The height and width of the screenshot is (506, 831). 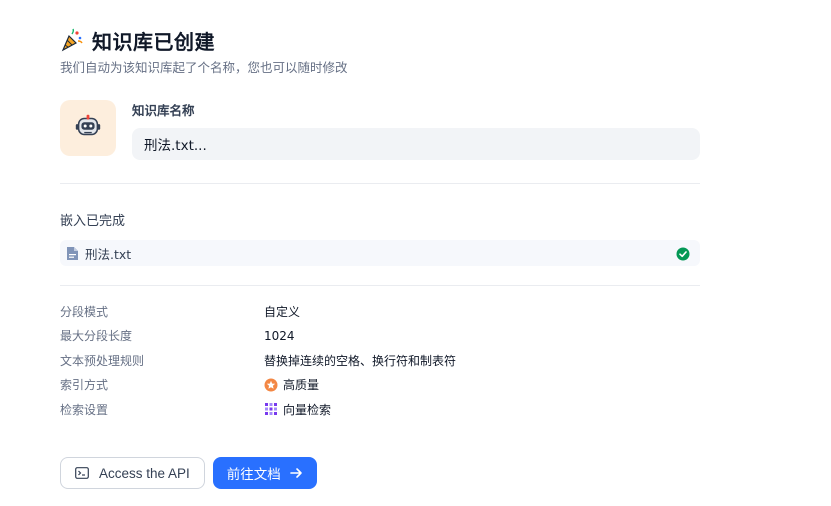 I want to click on info-label: 分段模式, so click(x=84, y=311).